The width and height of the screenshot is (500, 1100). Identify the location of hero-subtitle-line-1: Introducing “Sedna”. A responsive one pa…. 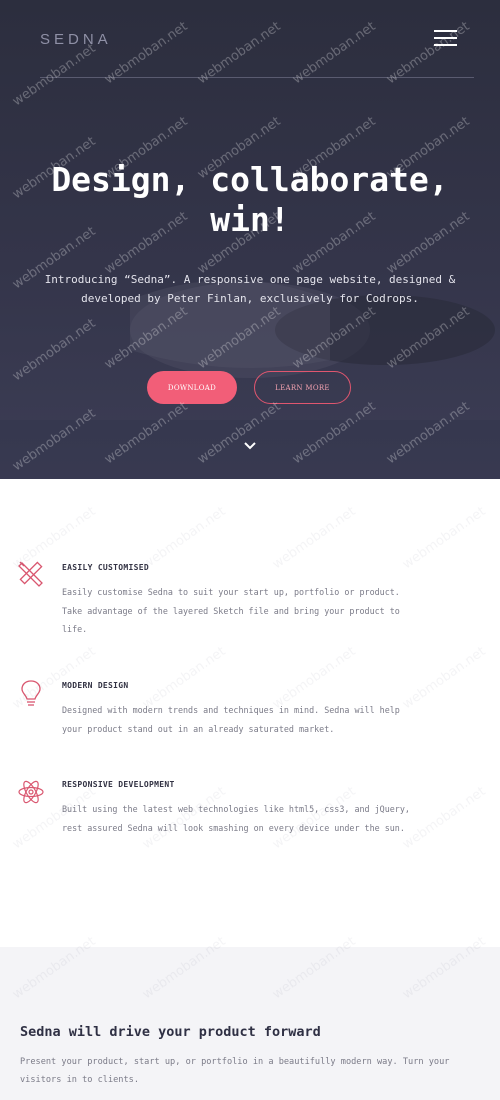
(250, 279).